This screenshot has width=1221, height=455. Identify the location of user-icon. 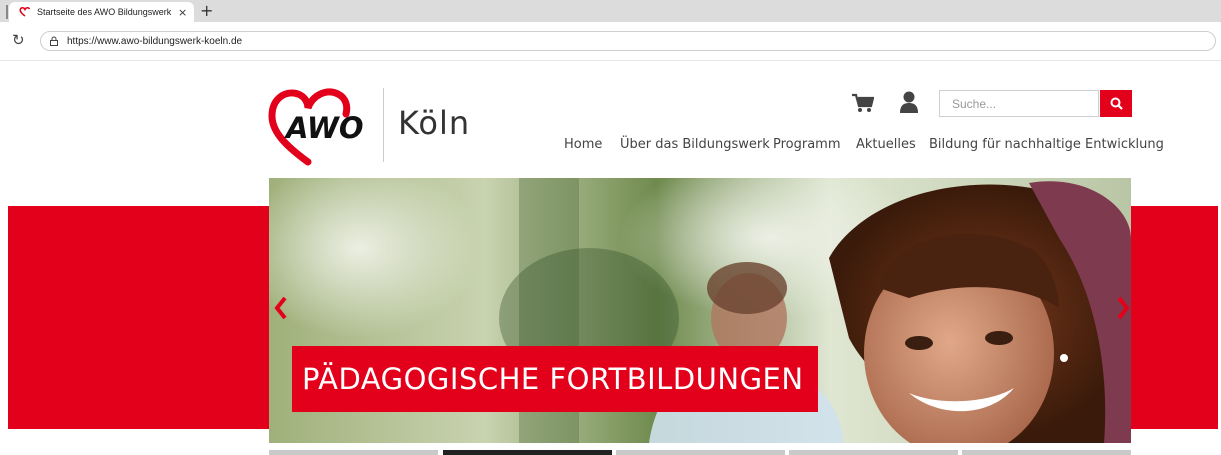
(909, 102).